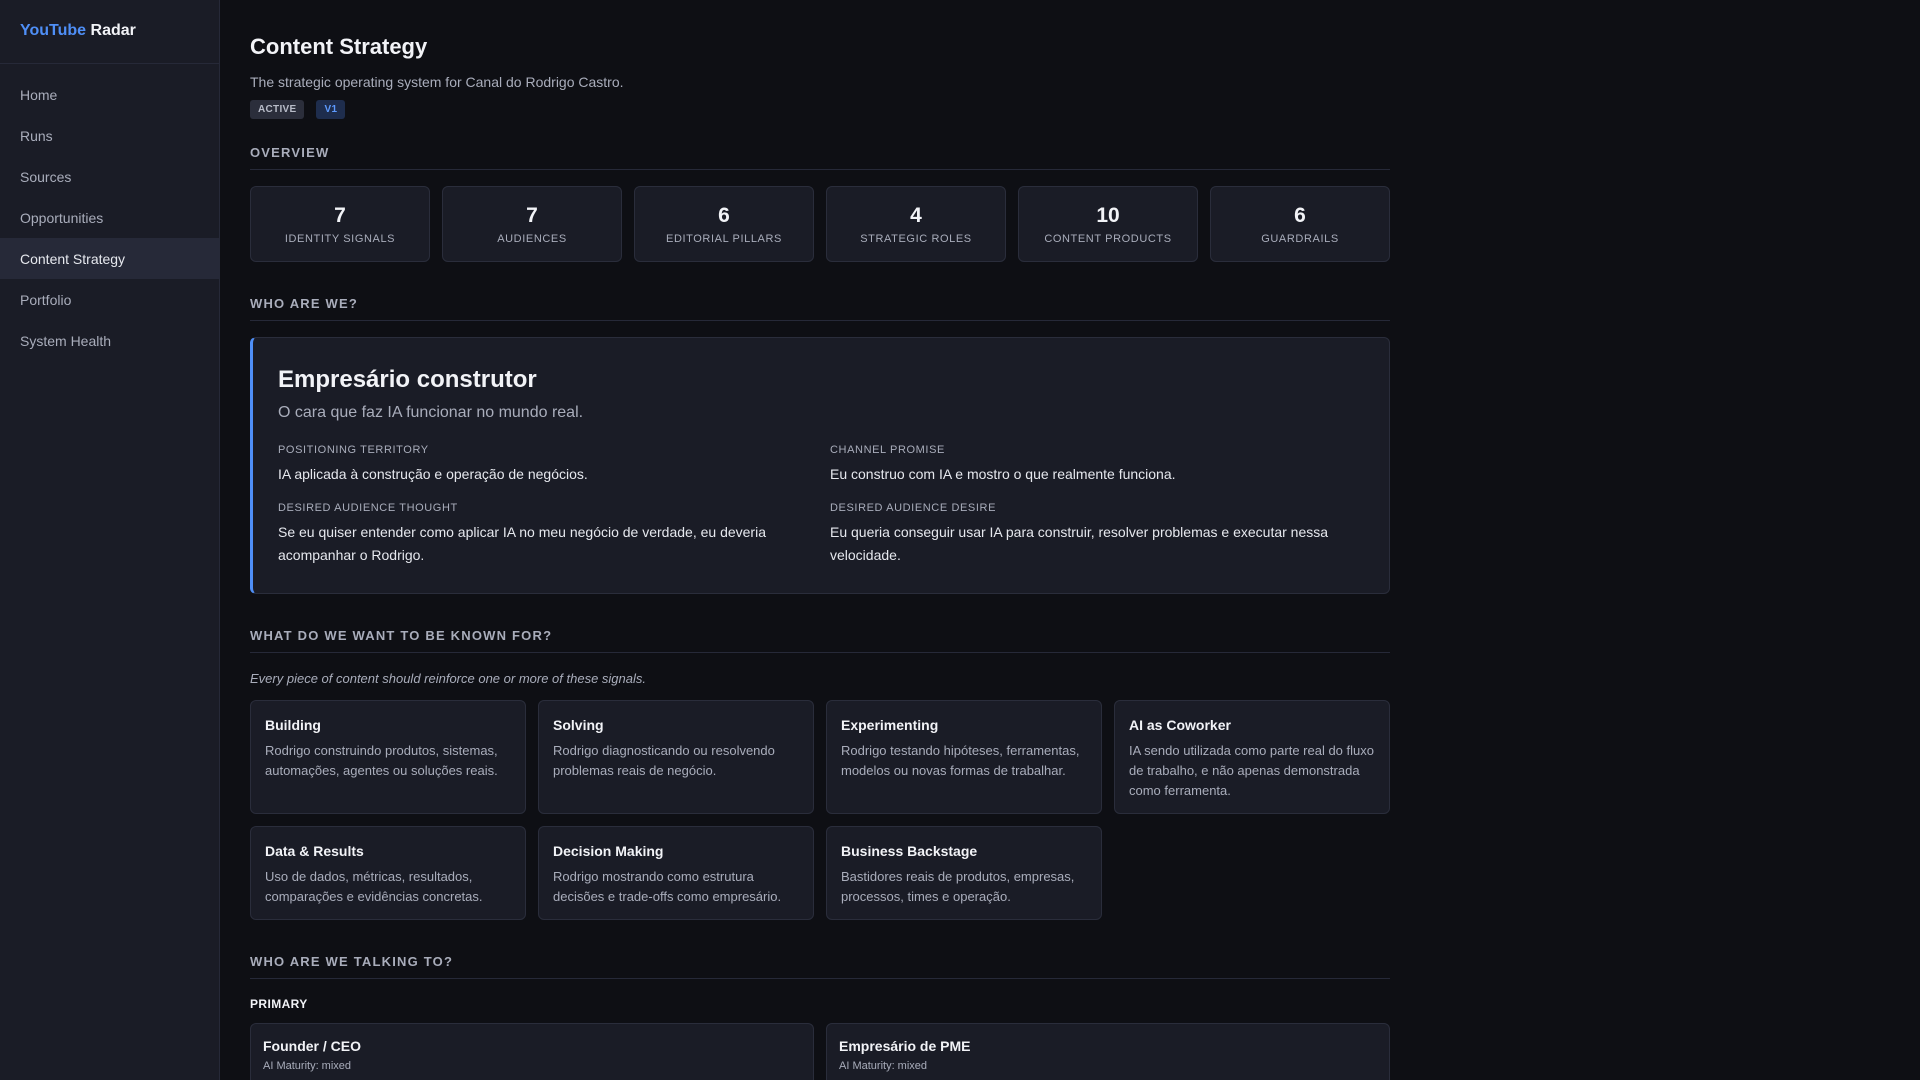  I want to click on stat-card-strategic-roles: 4 STRATEGIC ROLES, so click(916, 224).